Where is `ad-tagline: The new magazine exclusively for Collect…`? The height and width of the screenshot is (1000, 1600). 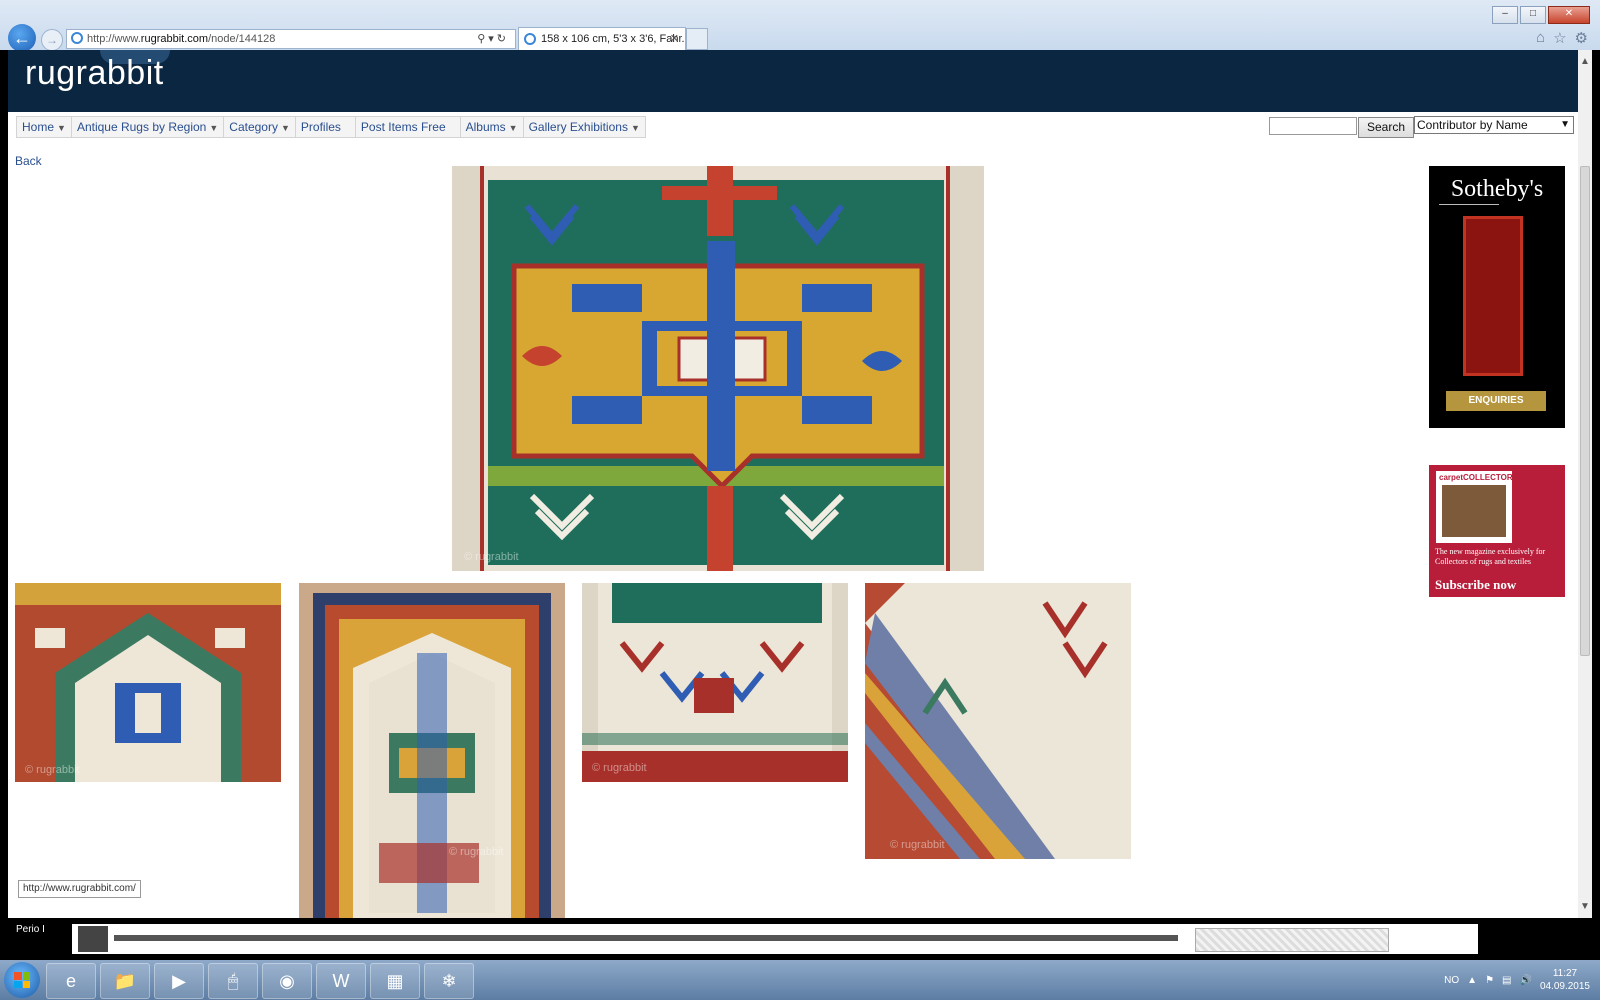
ad-tagline: The new magazine exclusively for Collect… is located at coordinates (1490, 556).